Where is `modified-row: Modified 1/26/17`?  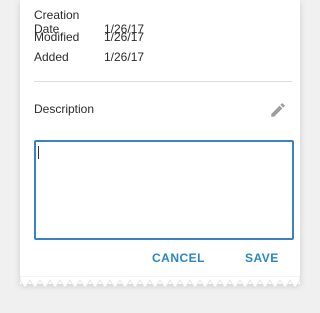
modified-row: Modified 1/26/17 is located at coordinates (89, 37).